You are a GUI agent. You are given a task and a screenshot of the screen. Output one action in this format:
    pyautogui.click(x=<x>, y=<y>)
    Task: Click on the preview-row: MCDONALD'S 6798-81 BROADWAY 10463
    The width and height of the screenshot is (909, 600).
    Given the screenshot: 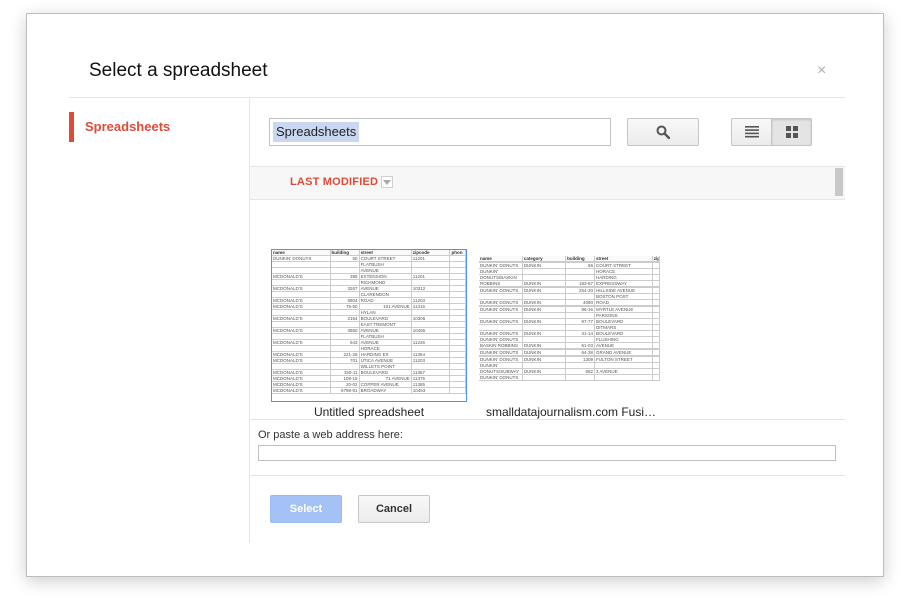 What is the action you would take?
    pyautogui.click(x=369, y=390)
    